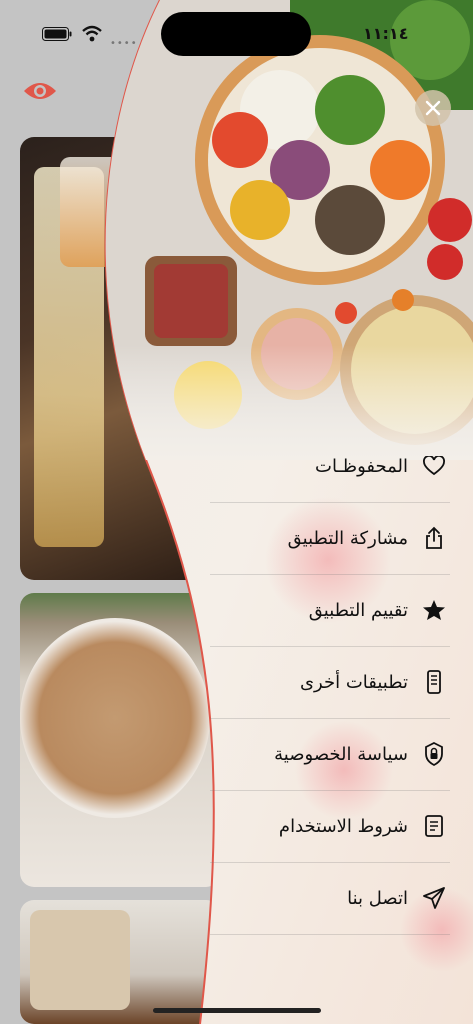 The image size is (473, 1024). I want to click on menu-item-label: سياسة الخصوصية, so click(341, 754).